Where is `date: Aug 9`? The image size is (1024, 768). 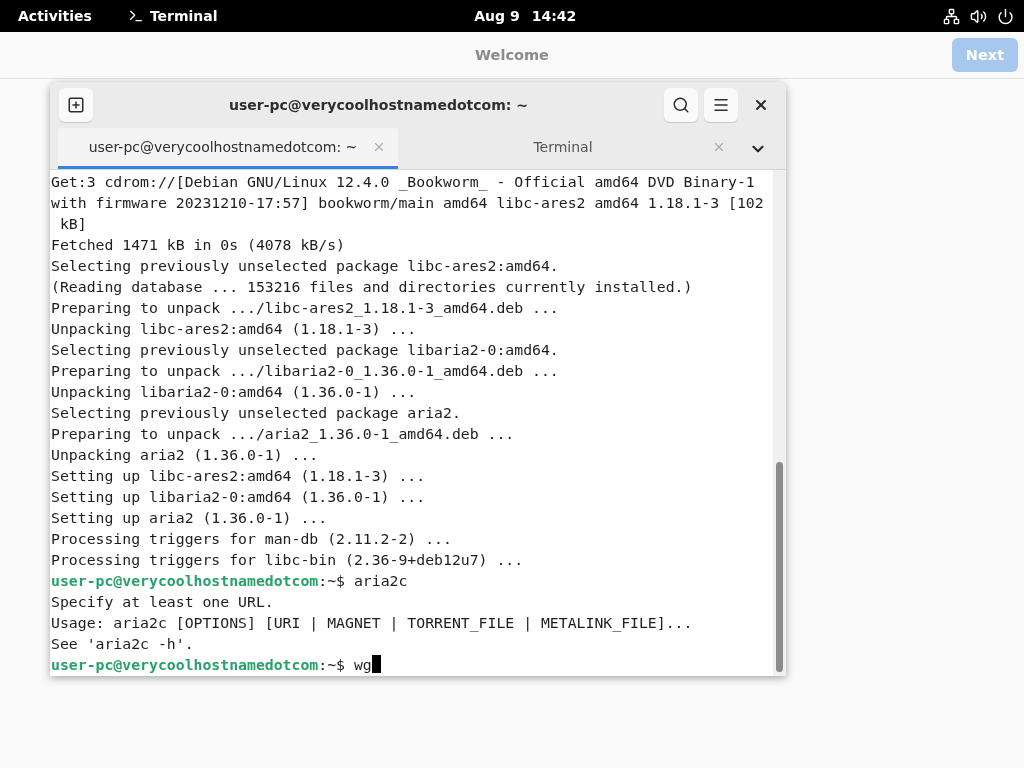
date: Aug 9 is located at coordinates (497, 16).